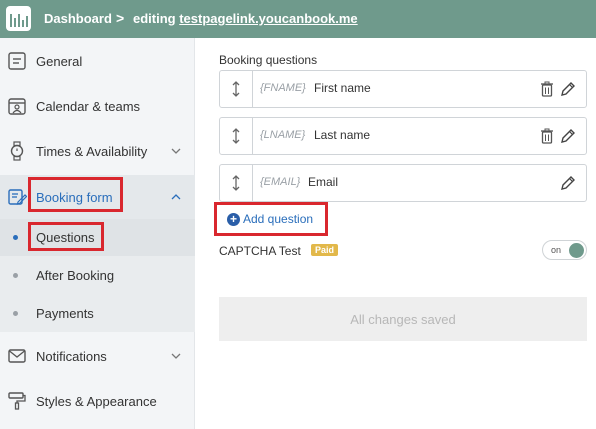 This screenshot has width=596, height=429. I want to click on sidebar-item-general: General, so click(97, 61).